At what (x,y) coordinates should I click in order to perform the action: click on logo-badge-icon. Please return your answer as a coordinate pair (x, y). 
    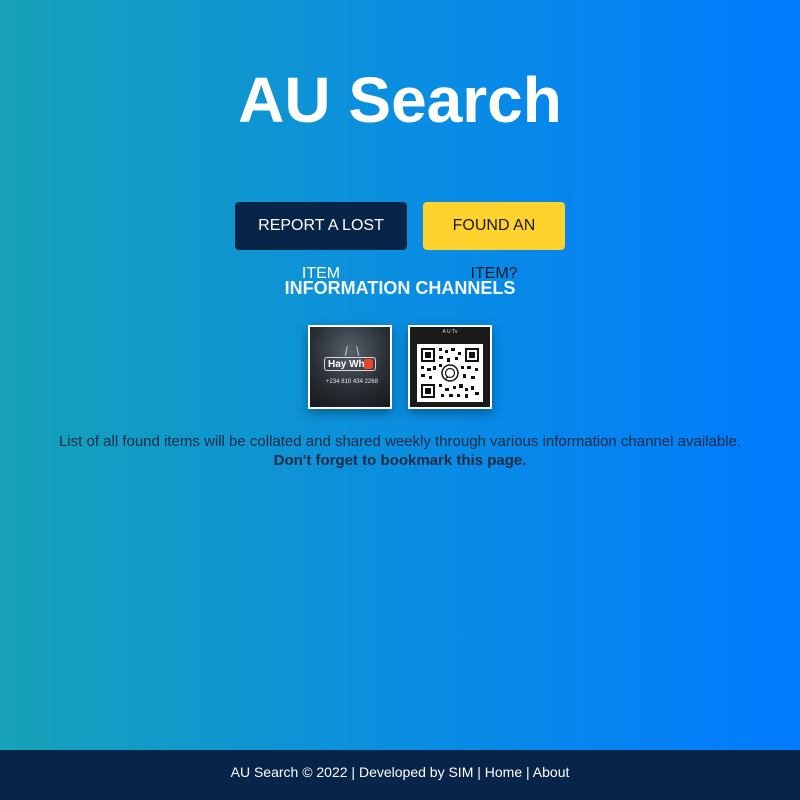
    Looking at the image, I should click on (368, 364).